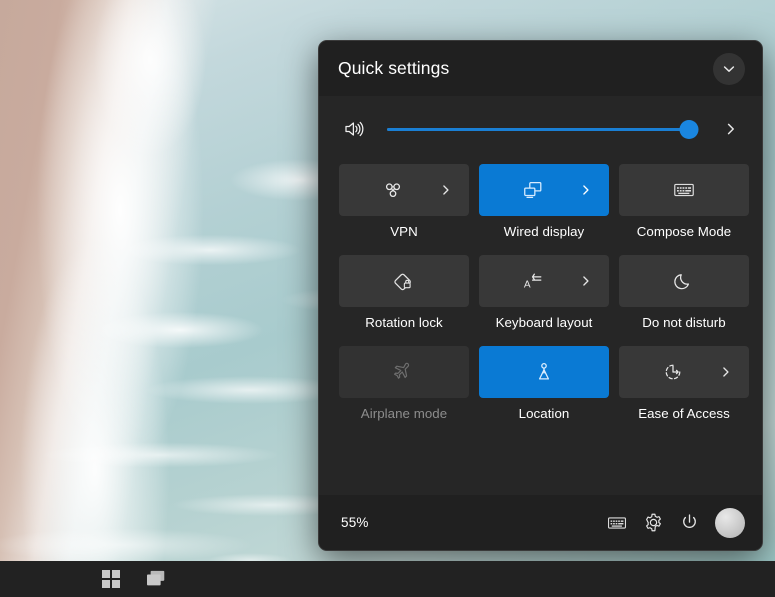 Image resolution: width=775 pixels, height=597 pixels. I want to click on power-button, so click(689, 523).